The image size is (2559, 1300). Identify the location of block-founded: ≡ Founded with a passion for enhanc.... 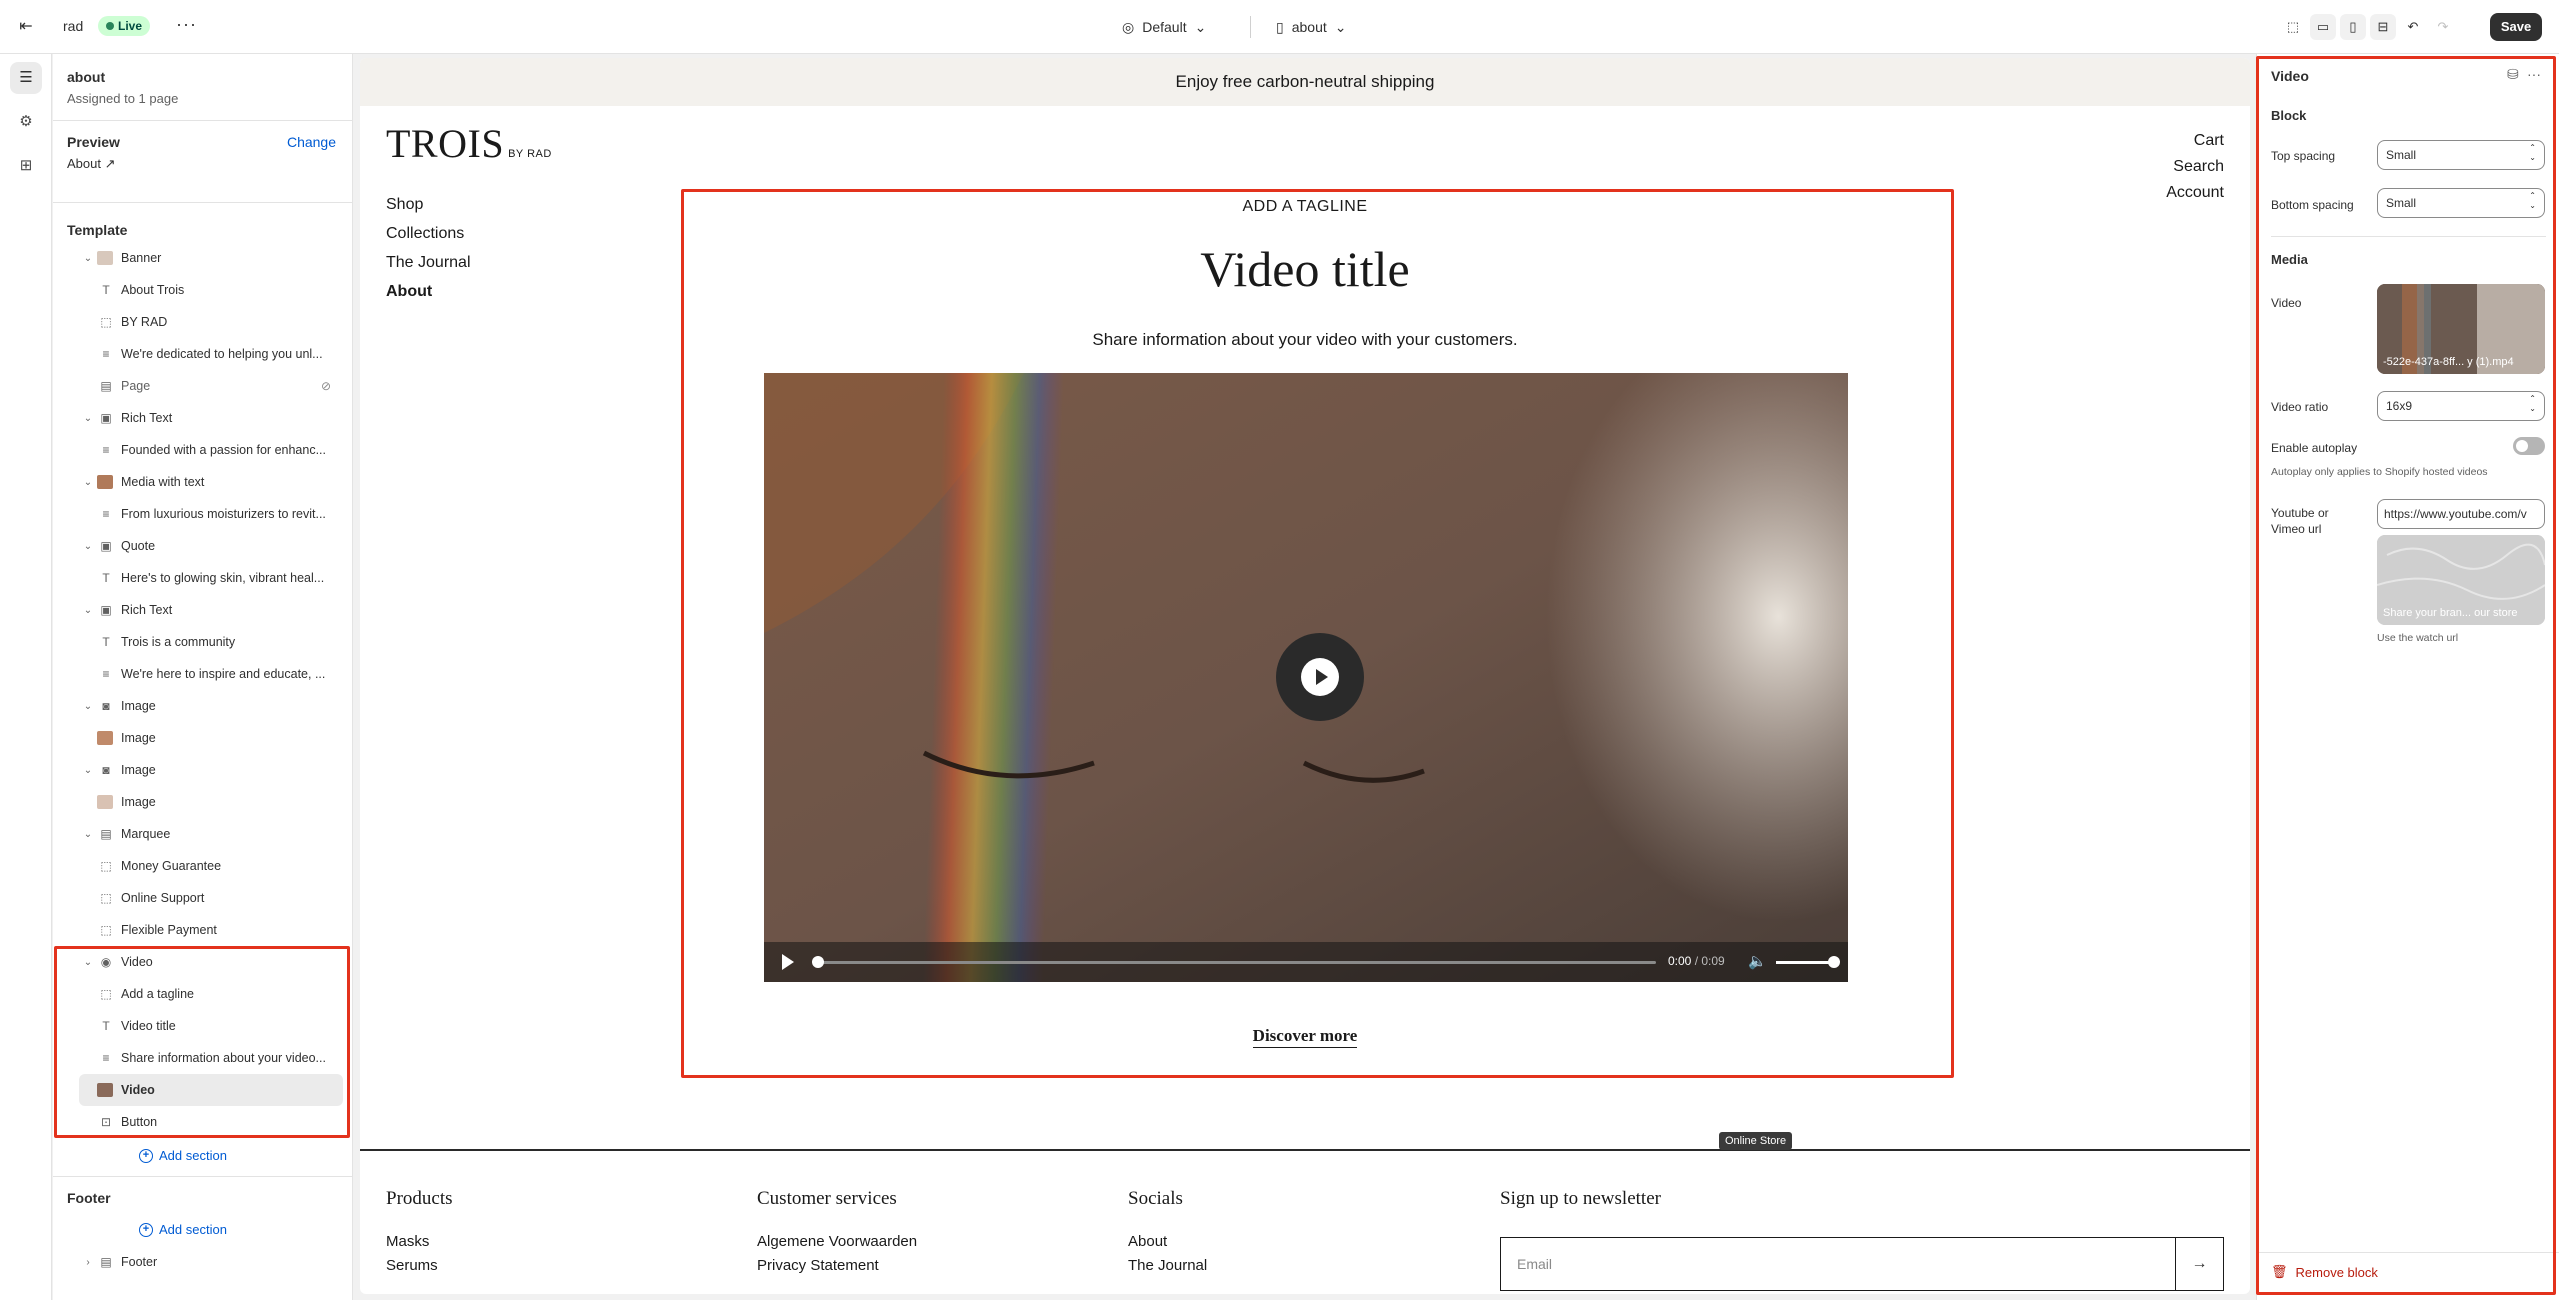
(211, 450).